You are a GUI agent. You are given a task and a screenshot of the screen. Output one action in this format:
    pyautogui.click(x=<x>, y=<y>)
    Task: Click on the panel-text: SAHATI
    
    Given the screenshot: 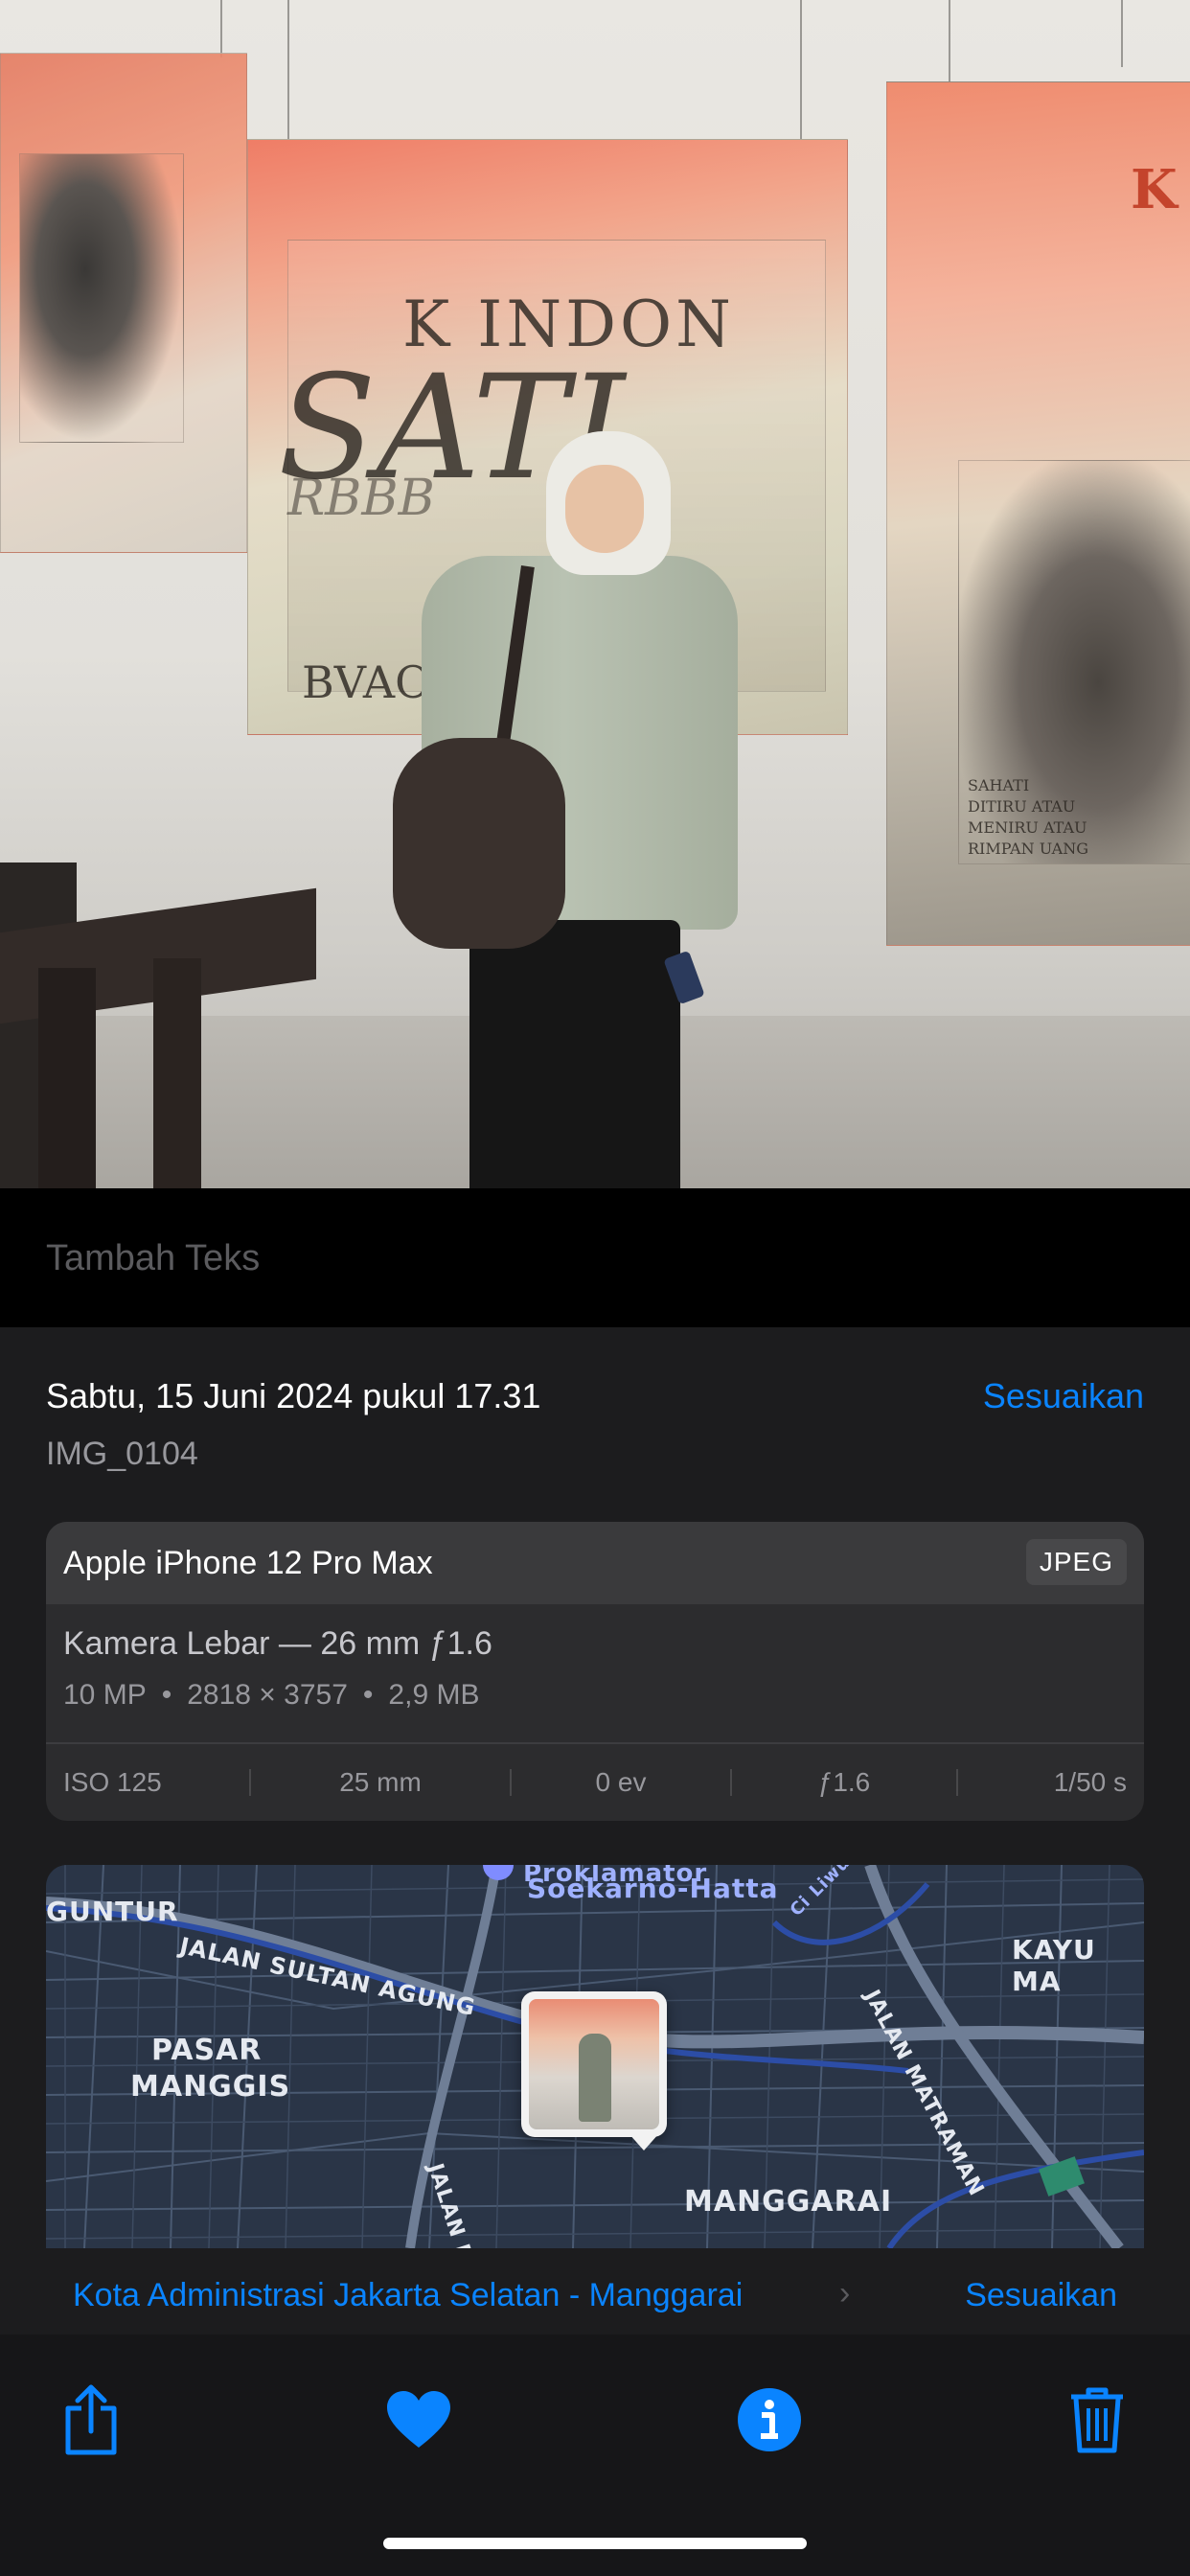 What is the action you would take?
    pyautogui.click(x=999, y=785)
    